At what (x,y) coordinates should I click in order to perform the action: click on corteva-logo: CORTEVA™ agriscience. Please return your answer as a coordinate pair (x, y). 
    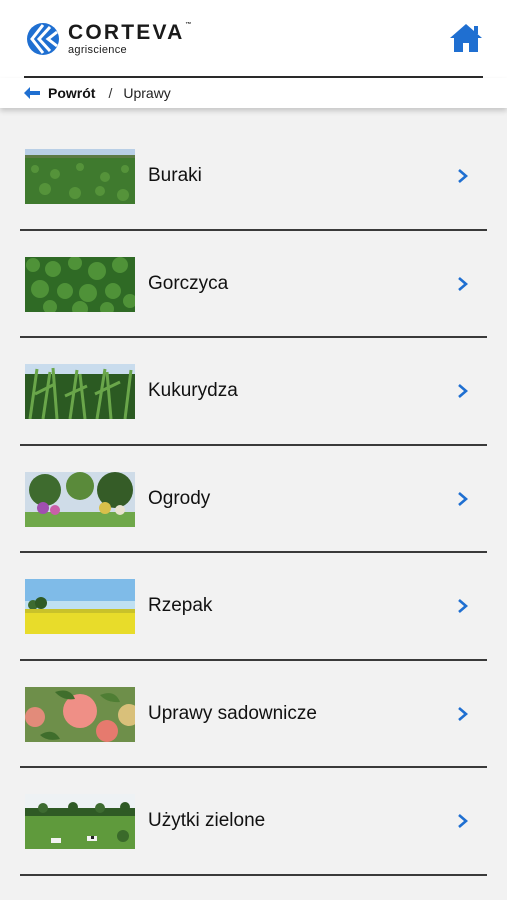
    Looking at the image, I should click on (109, 39).